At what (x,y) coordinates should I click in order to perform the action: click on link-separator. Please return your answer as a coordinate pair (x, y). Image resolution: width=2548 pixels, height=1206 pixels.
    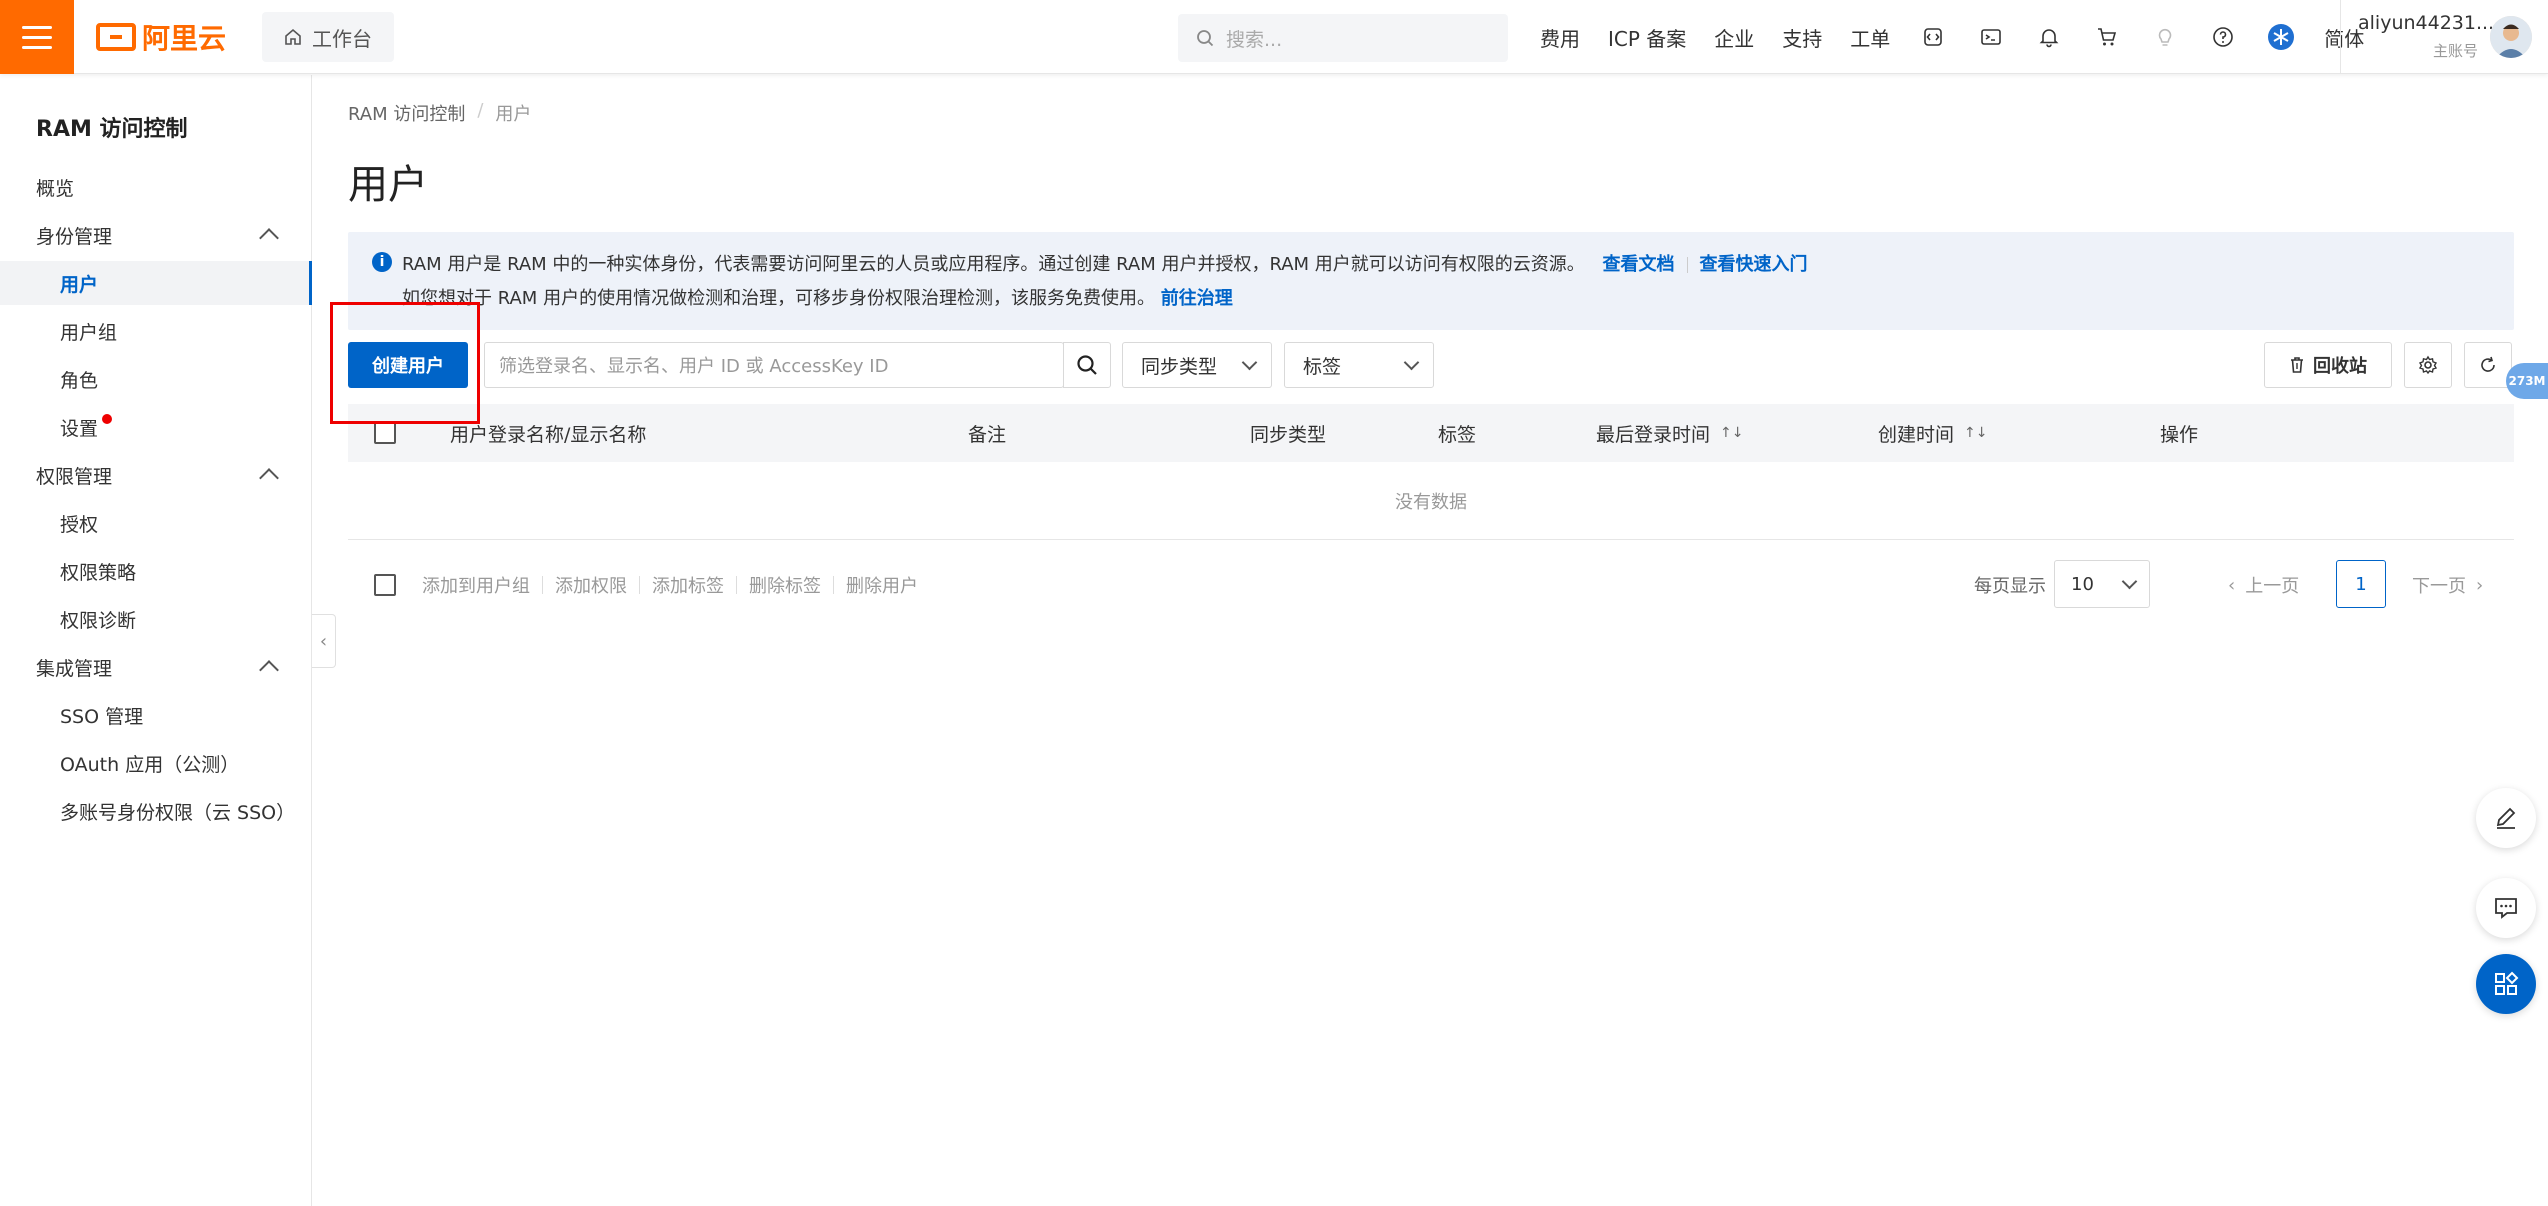
    Looking at the image, I should click on (1687, 265).